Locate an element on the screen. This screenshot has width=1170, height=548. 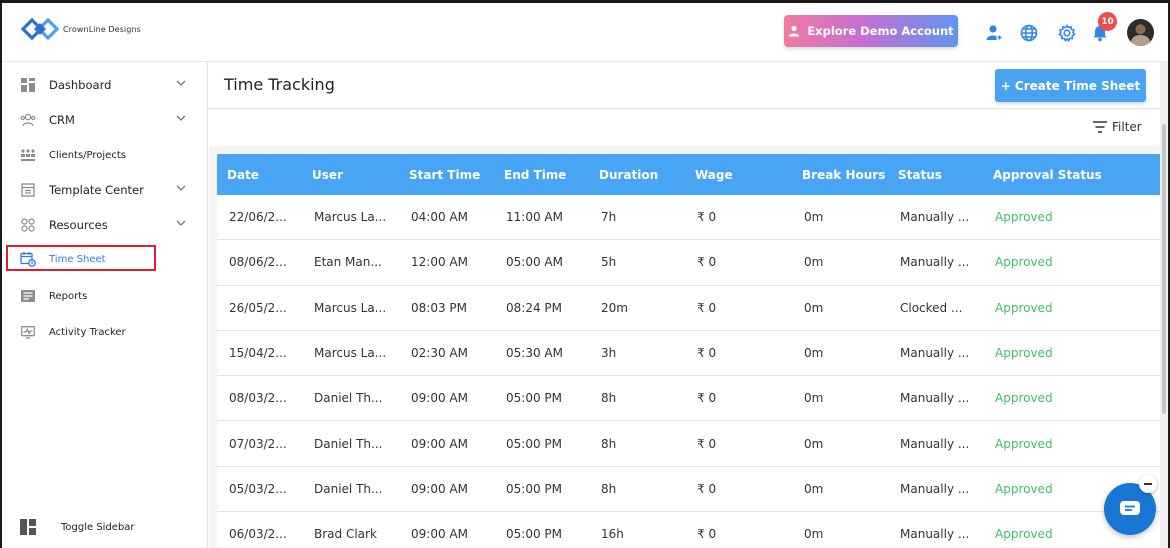
sidebar-item-crm: CRM is located at coordinates (103, 120).